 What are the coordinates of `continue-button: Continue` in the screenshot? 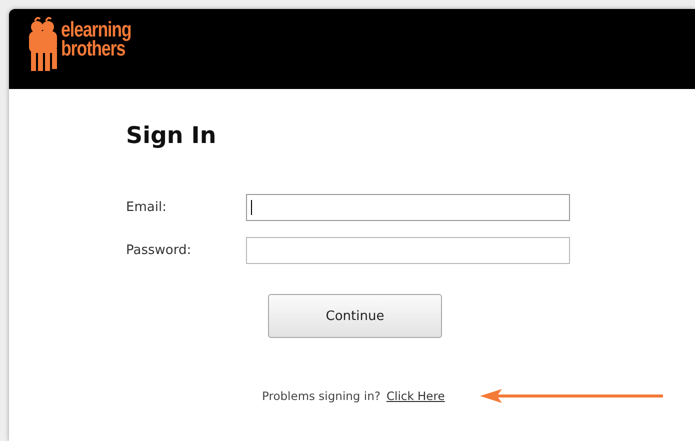 It's located at (355, 316).